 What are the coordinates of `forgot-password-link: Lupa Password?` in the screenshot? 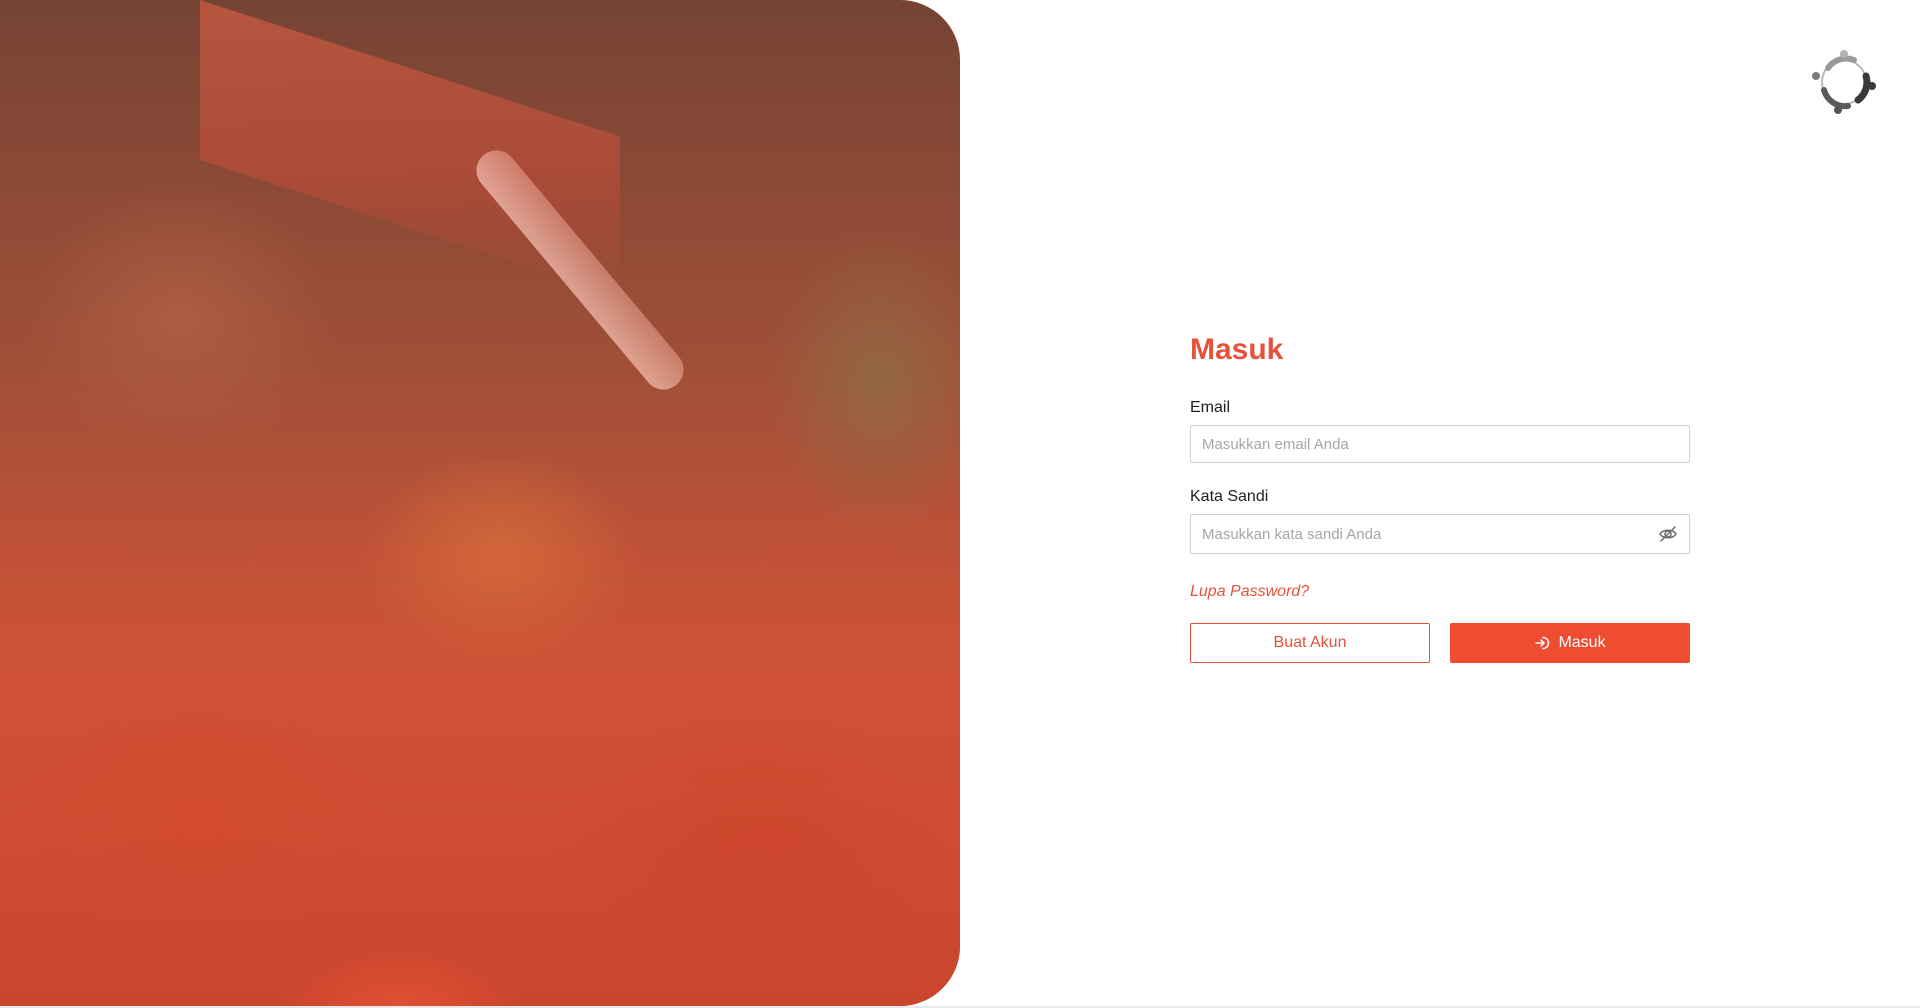 It's located at (1249, 592).